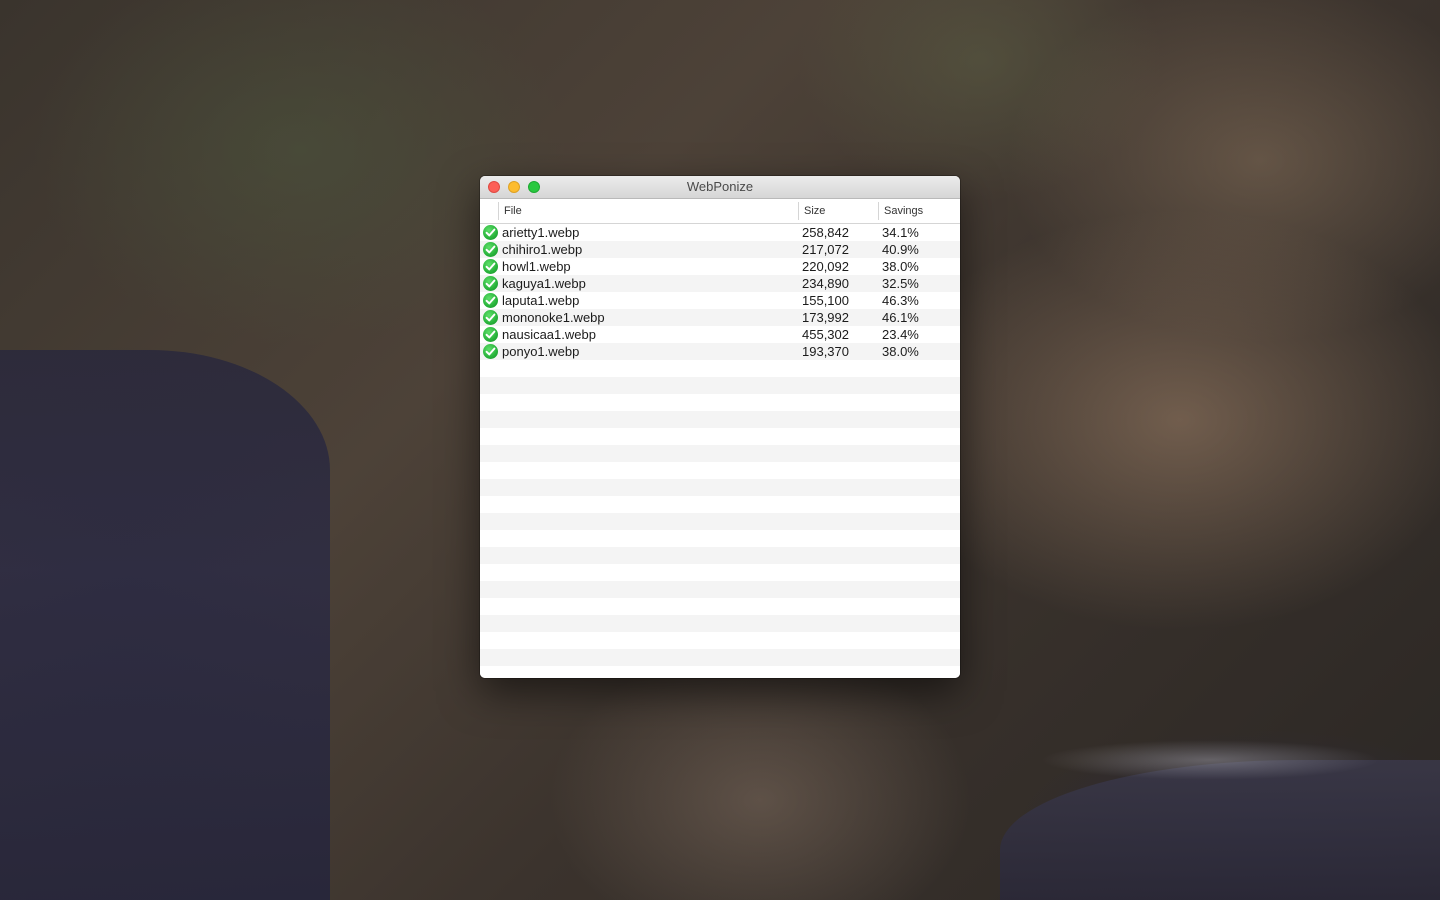 The height and width of the screenshot is (900, 1440). Describe the element at coordinates (541, 232) in the screenshot. I see `file-name: arietty1.webp` at that location.